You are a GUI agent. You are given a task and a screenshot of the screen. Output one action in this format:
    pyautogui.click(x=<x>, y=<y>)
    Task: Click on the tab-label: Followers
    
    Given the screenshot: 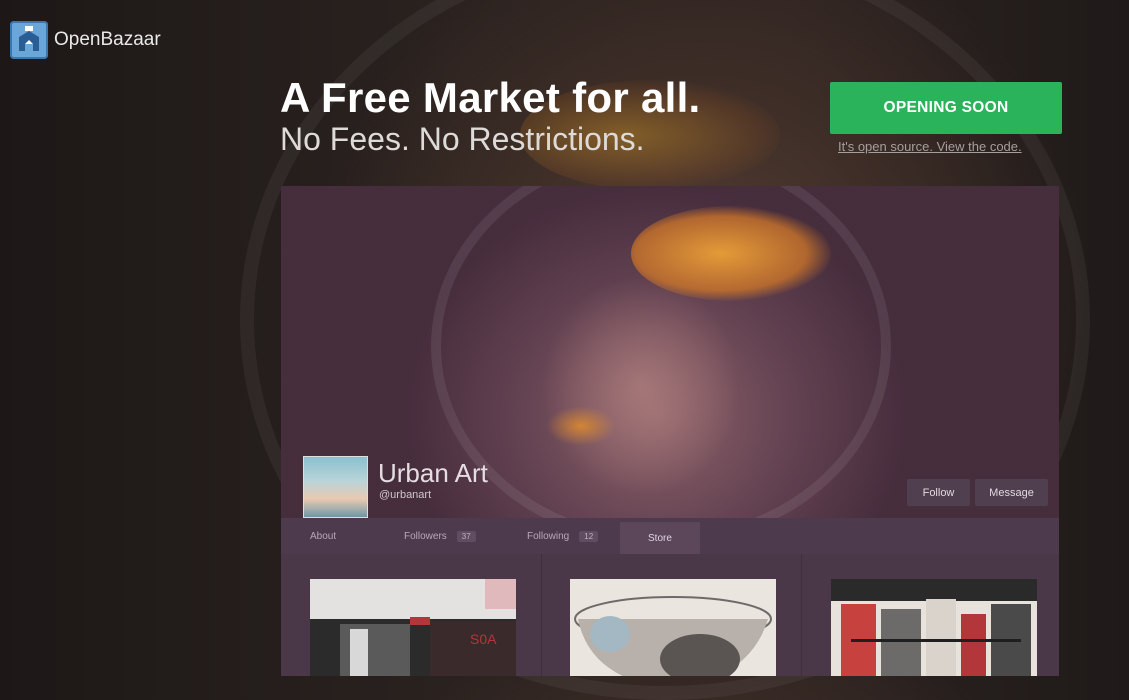 What is the action you would take?
    pyautogui.click(x=425, y=536)
    